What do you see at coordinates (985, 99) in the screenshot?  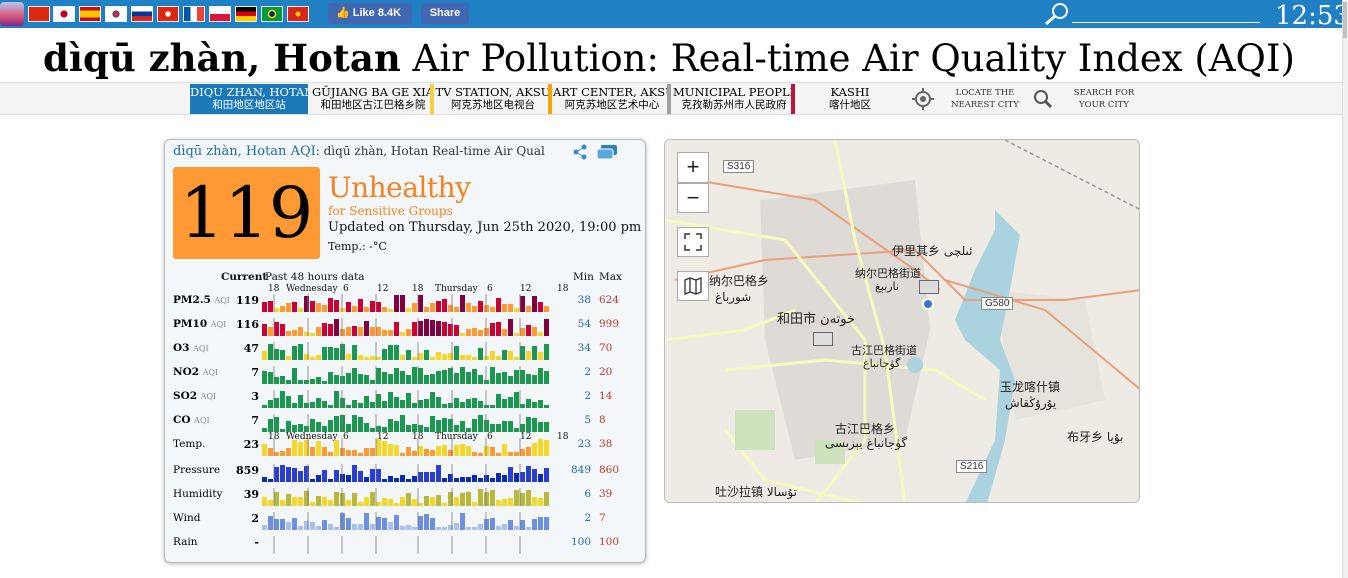 I see `locate-nearest-city-button: LOCATE THE NEAREST CITY` at bounding box center [985, 99].